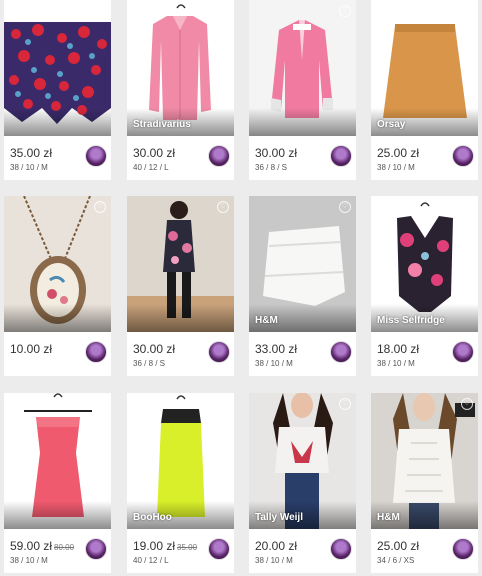 Image resolution: width=482 pixels, height=576 pixels. What do you see at coordinates (279, 517) in the screenshot?
I see `brand-label: Tally Weijl` at bounding box center [279, 517].